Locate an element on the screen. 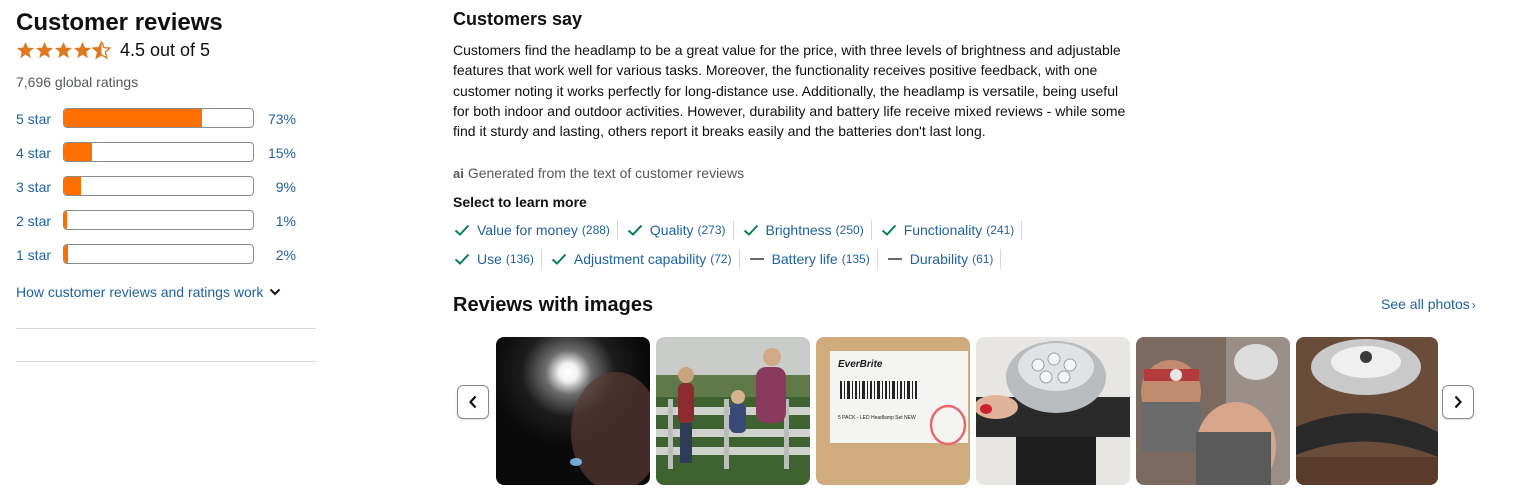 This screenshot has width=1534, height=499. histogram-star-label: 1 star is located at coordinates (34, 255).